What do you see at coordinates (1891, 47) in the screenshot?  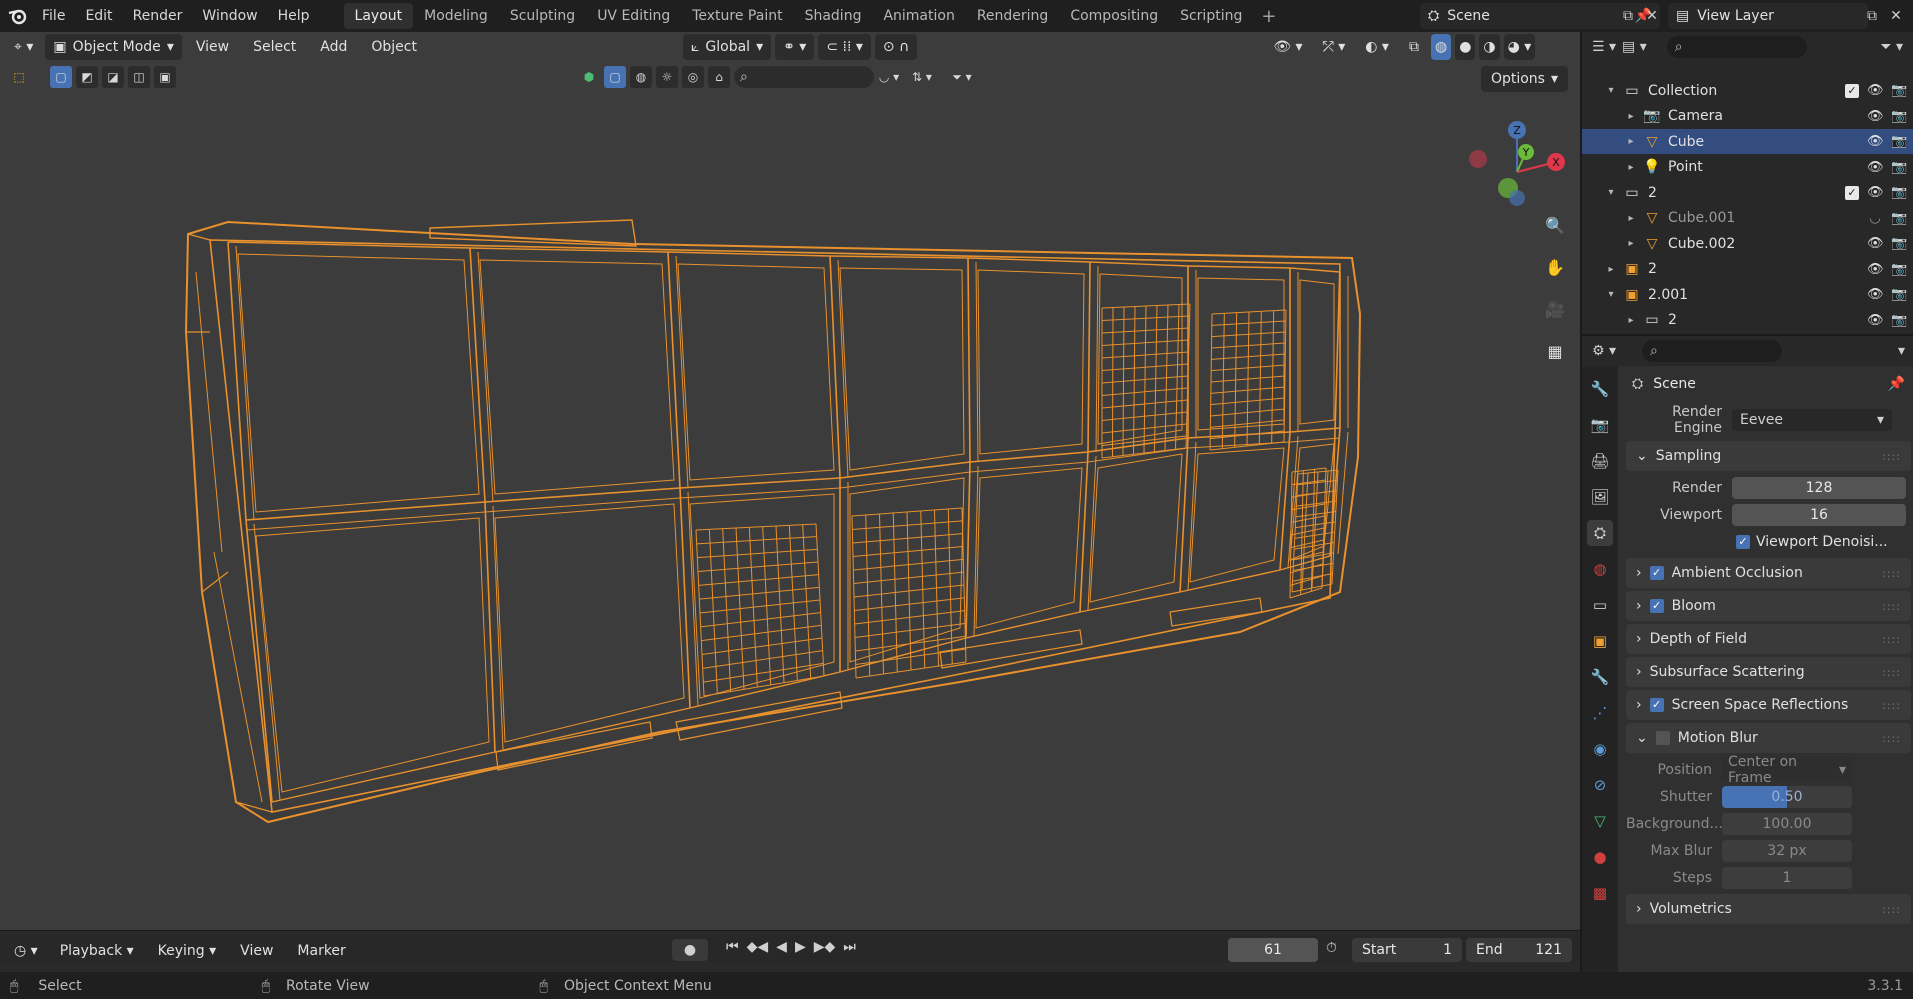 I see `outliner-filter-icon: ⏷ ▾` at bounding box center [1891, 47].